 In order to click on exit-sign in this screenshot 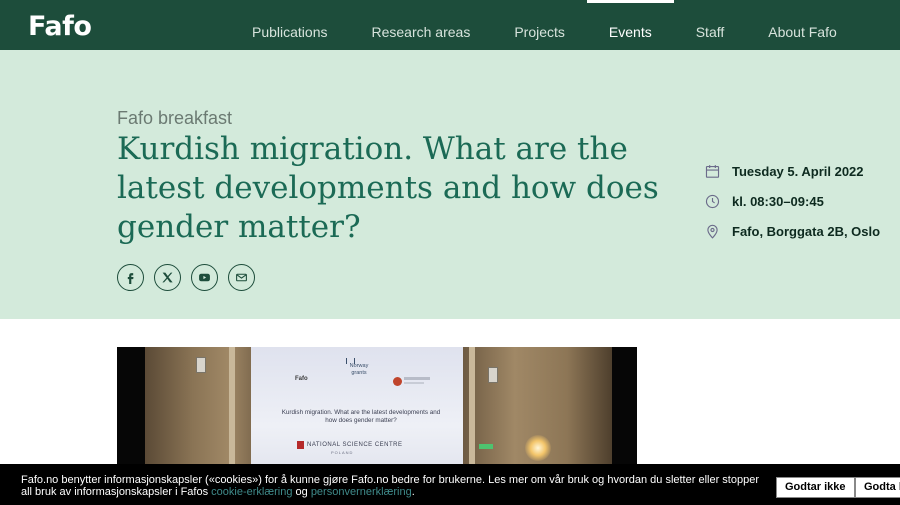, I will do `click(486, 446)`.